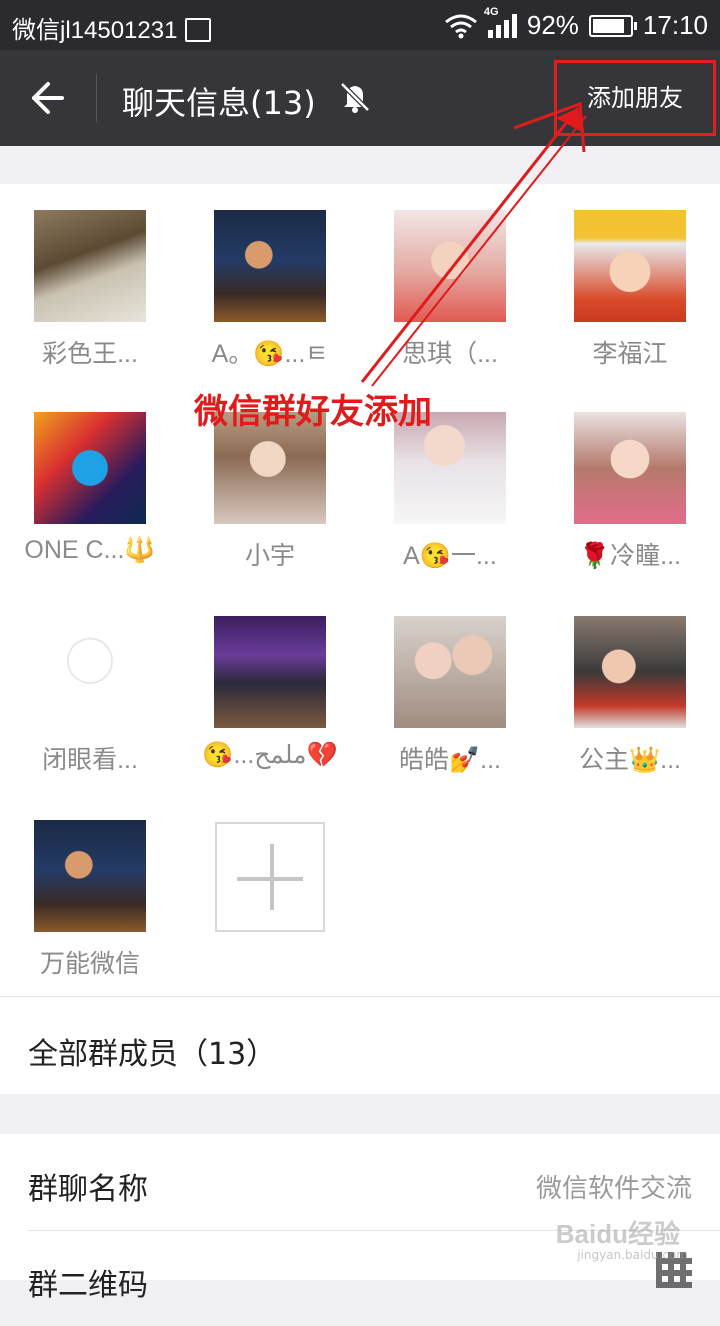 This screenshot has height=1326, width=720. What do you see at coordinates (90, 550) in the screenshot?
I see `member-name: ONE C...🔱` at bounding box center [90, 550].